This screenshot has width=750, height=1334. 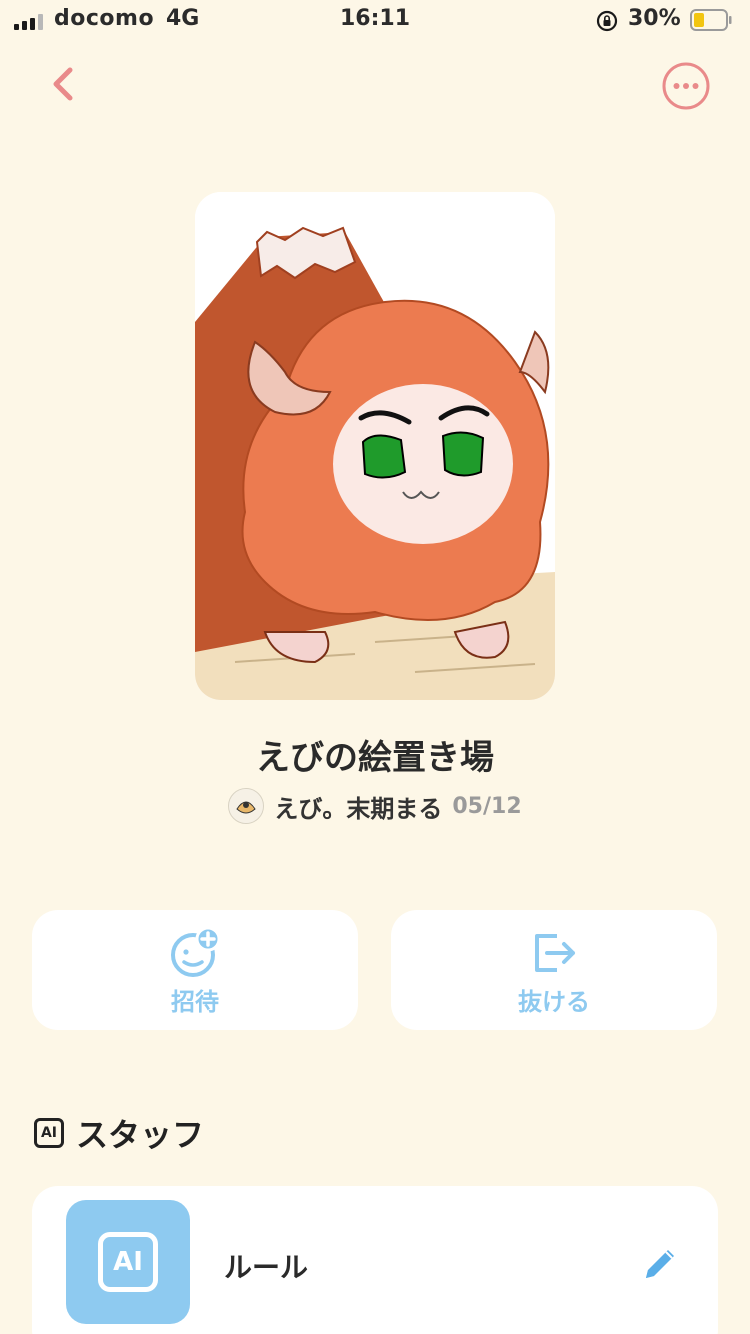 I want to click on group-title: えびの絵置き場, so click(x=375, y=758).